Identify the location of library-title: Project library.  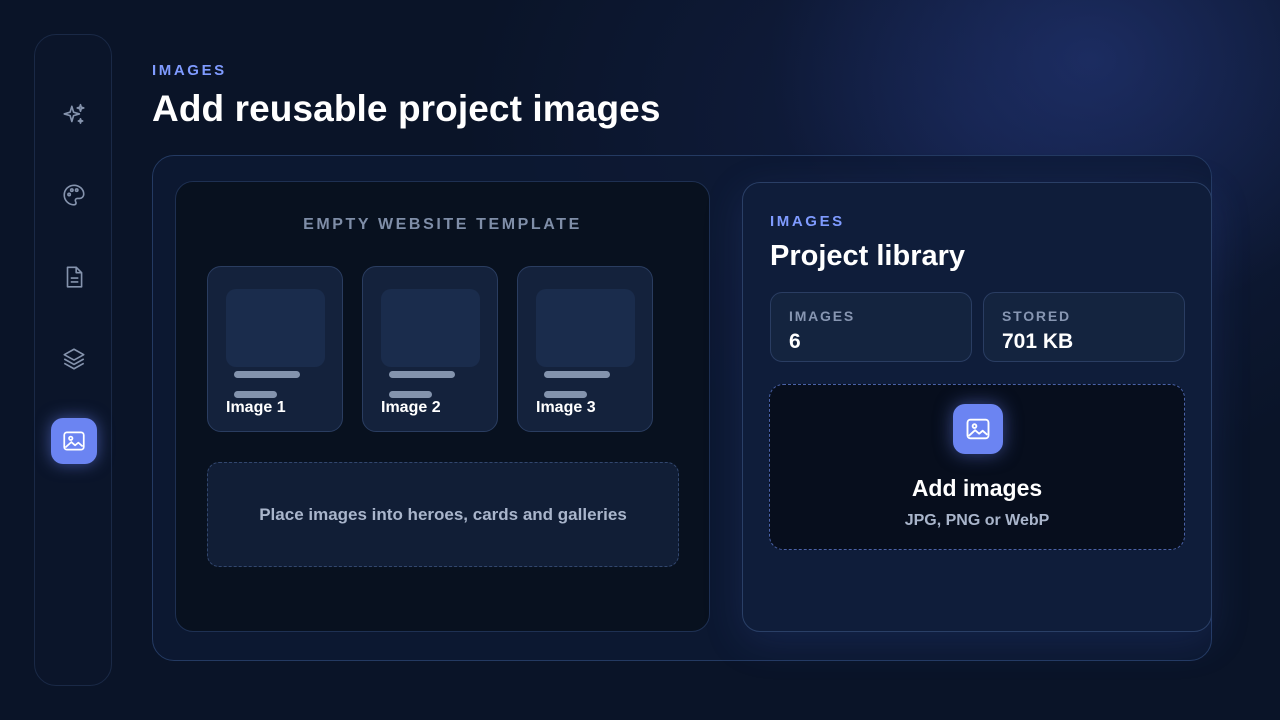
(868, 256).